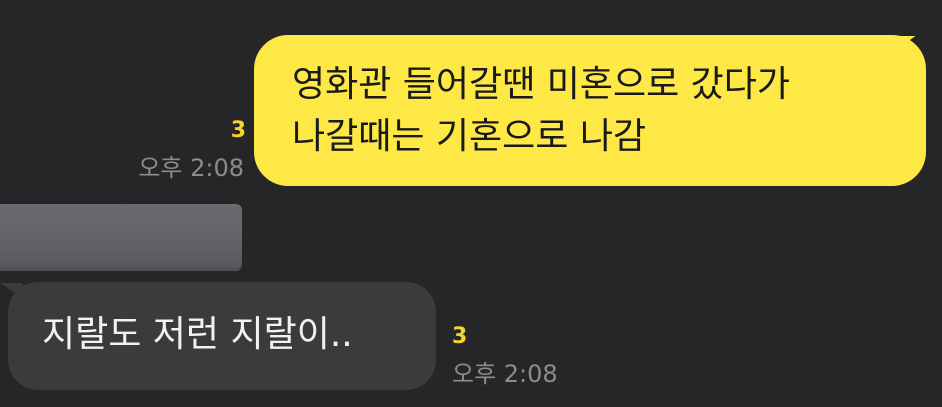 The image size is (942, 407). I want to click on message-text-line: 나갈때는 기혼으로 나감, so click(469, 136).